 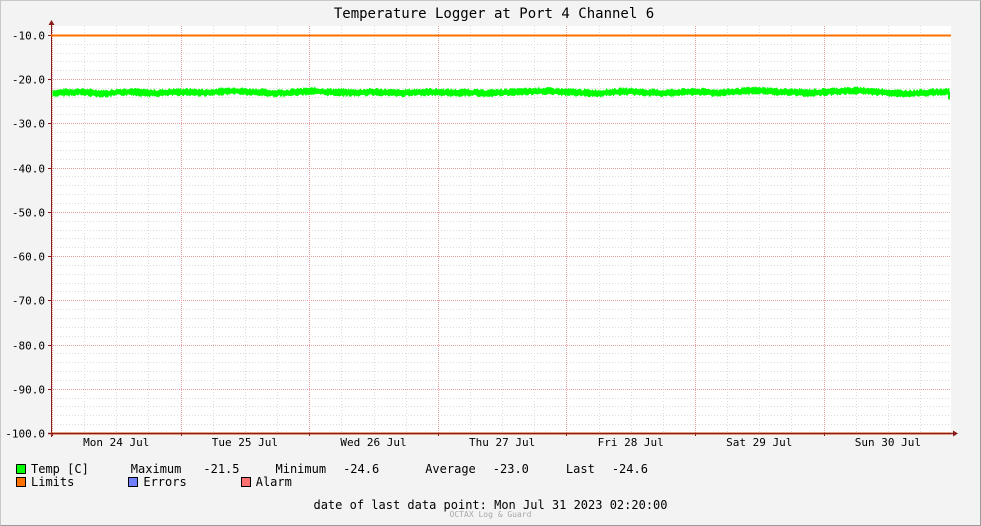 What do you see at coordinates (28, 124) in the screenshot?
I see `y-tick-label: -30.0` at bounding box center [28, 124].